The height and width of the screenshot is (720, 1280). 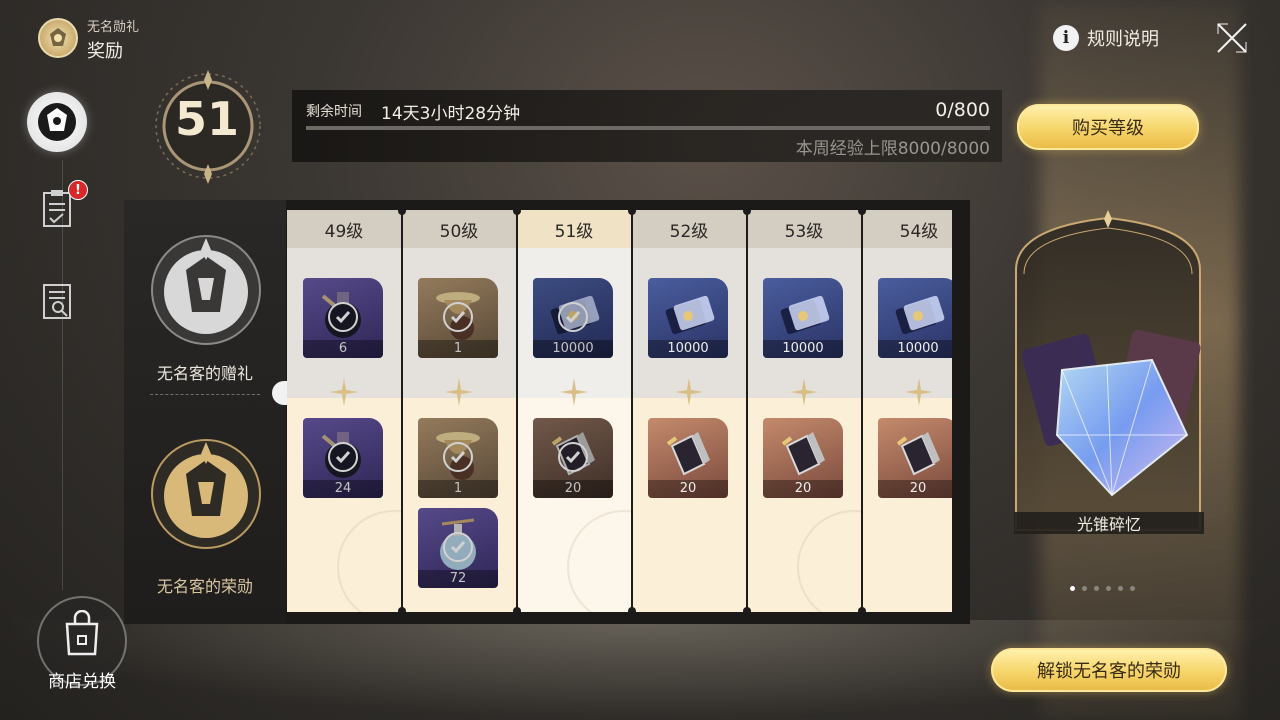 I want to click on buy-level-button: 购买等级, so click(x=1108, y=127).